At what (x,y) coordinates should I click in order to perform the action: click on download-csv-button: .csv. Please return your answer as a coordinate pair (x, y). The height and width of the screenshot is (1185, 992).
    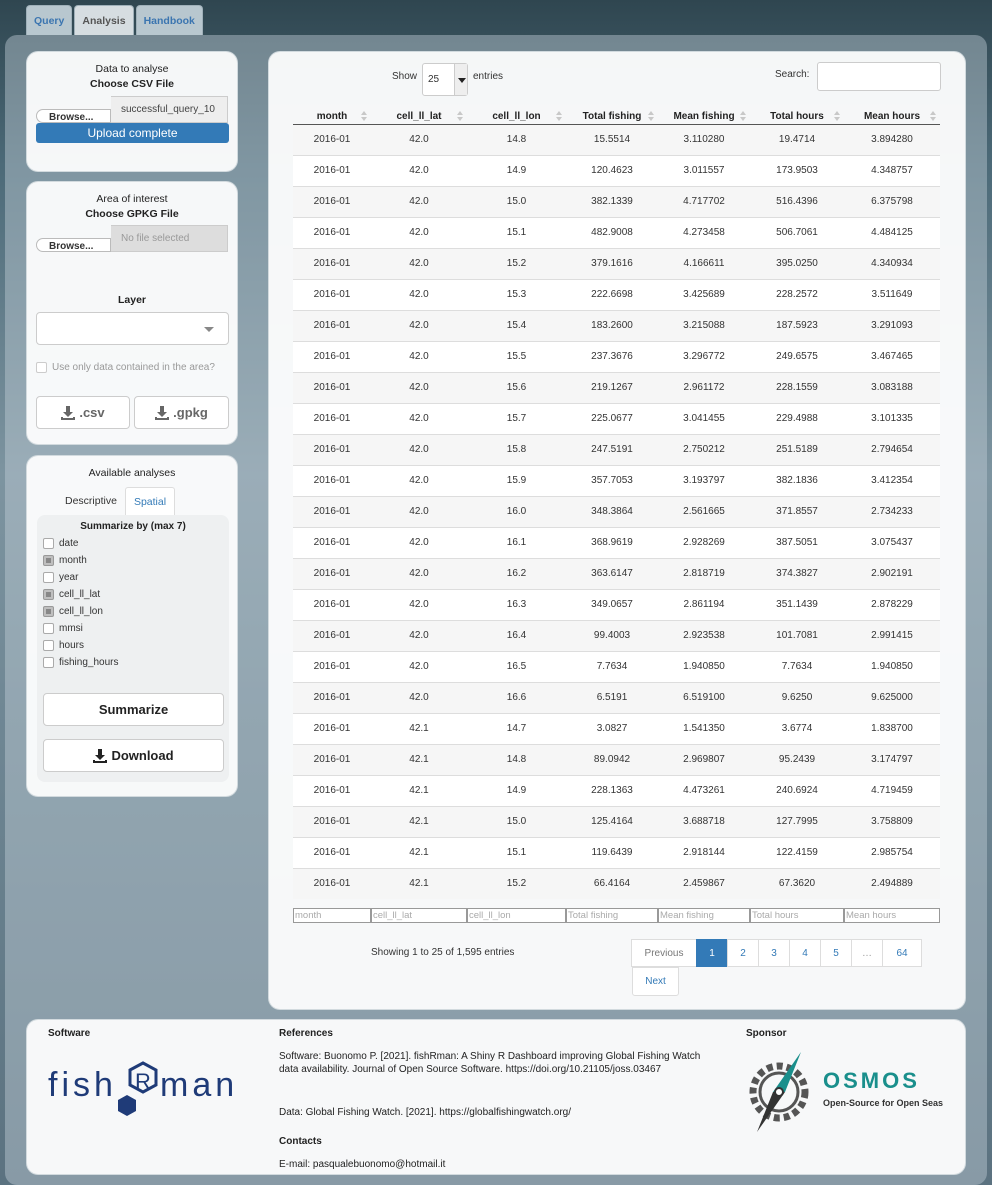
    Looking at the image, I should click on (83, 412).